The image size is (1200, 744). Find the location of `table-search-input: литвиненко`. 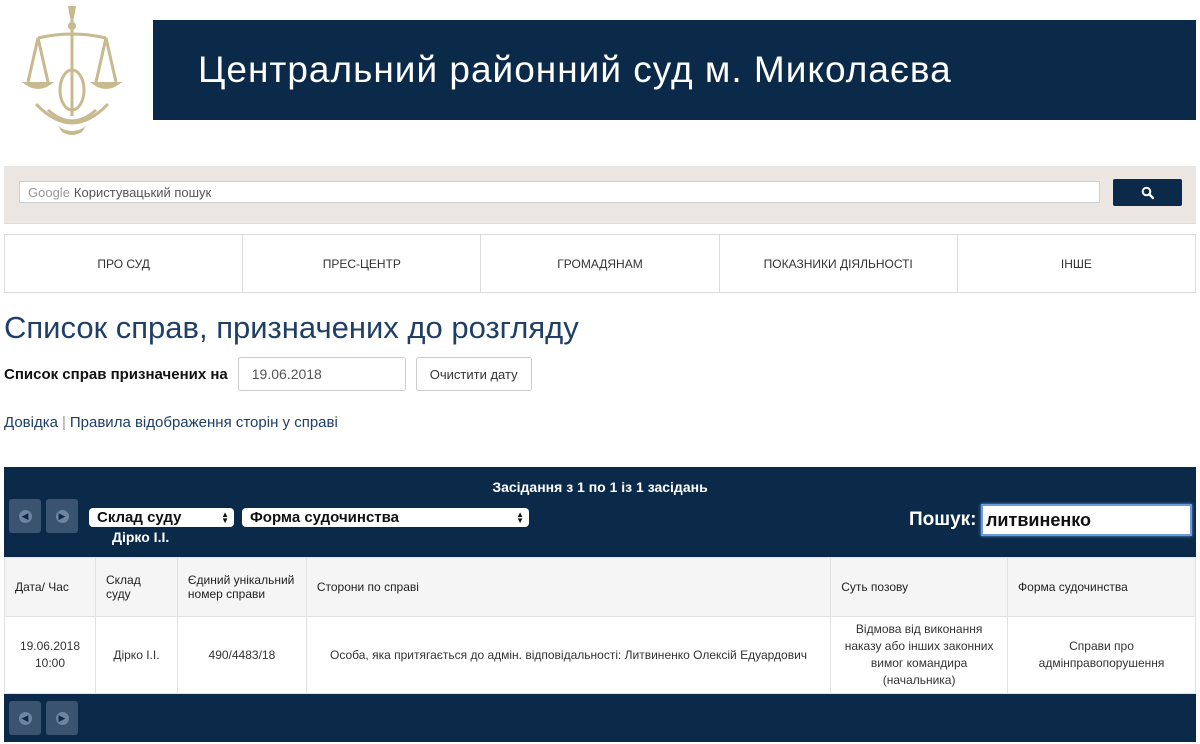

table-search-input: литвиненко is located at coordinates (1086, 520).